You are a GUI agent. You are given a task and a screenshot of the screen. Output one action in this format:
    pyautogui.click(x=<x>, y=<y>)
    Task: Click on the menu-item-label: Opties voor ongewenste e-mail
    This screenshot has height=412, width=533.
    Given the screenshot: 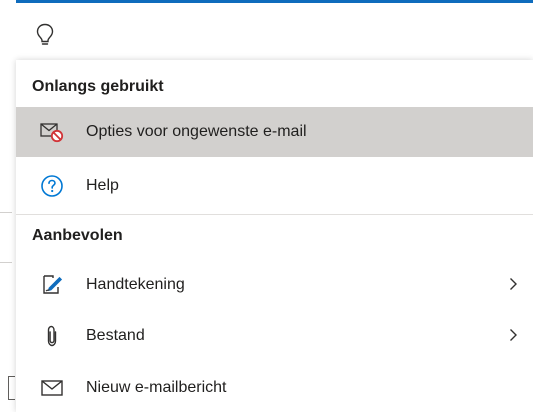 What is the action you would take?
    pyautogui.click(x=196, y=131)
    